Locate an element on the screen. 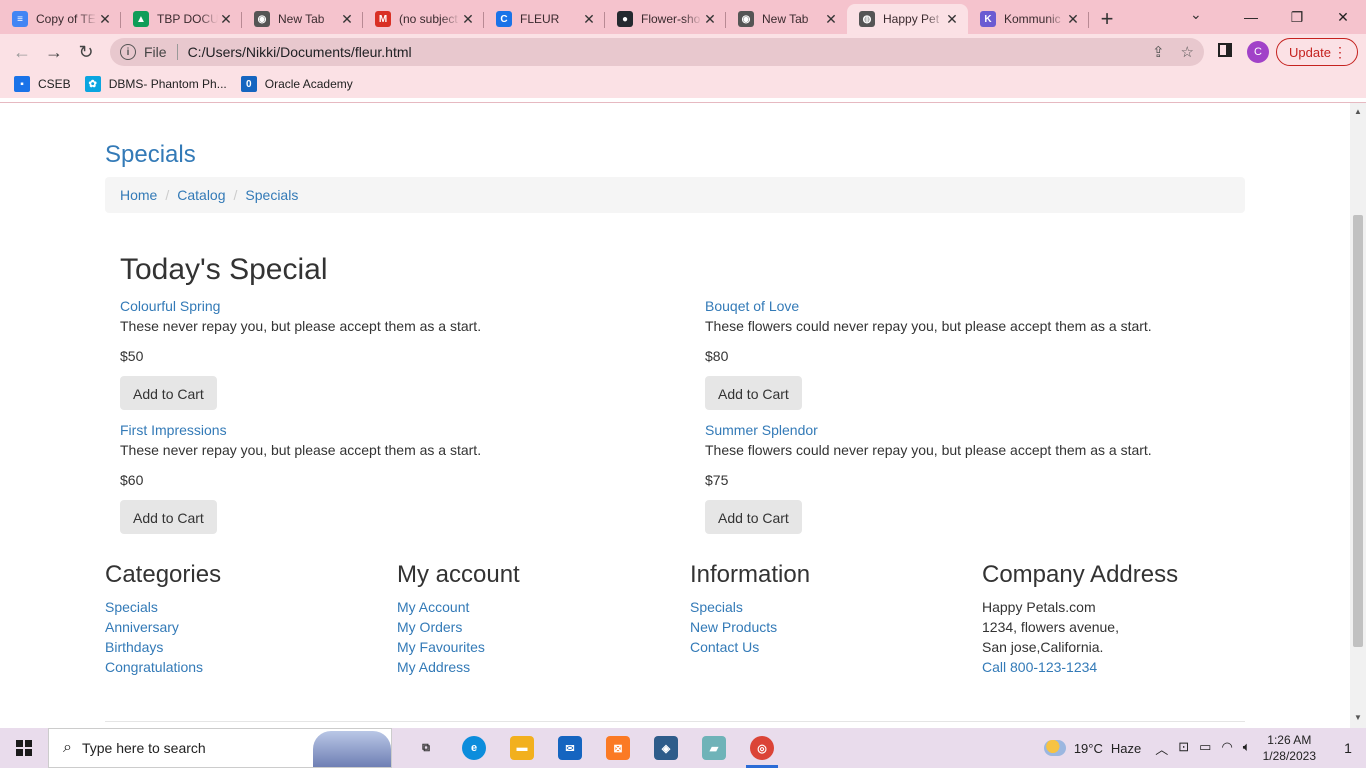  share-icon: ⇪ is located at coordinates (1158, 52).